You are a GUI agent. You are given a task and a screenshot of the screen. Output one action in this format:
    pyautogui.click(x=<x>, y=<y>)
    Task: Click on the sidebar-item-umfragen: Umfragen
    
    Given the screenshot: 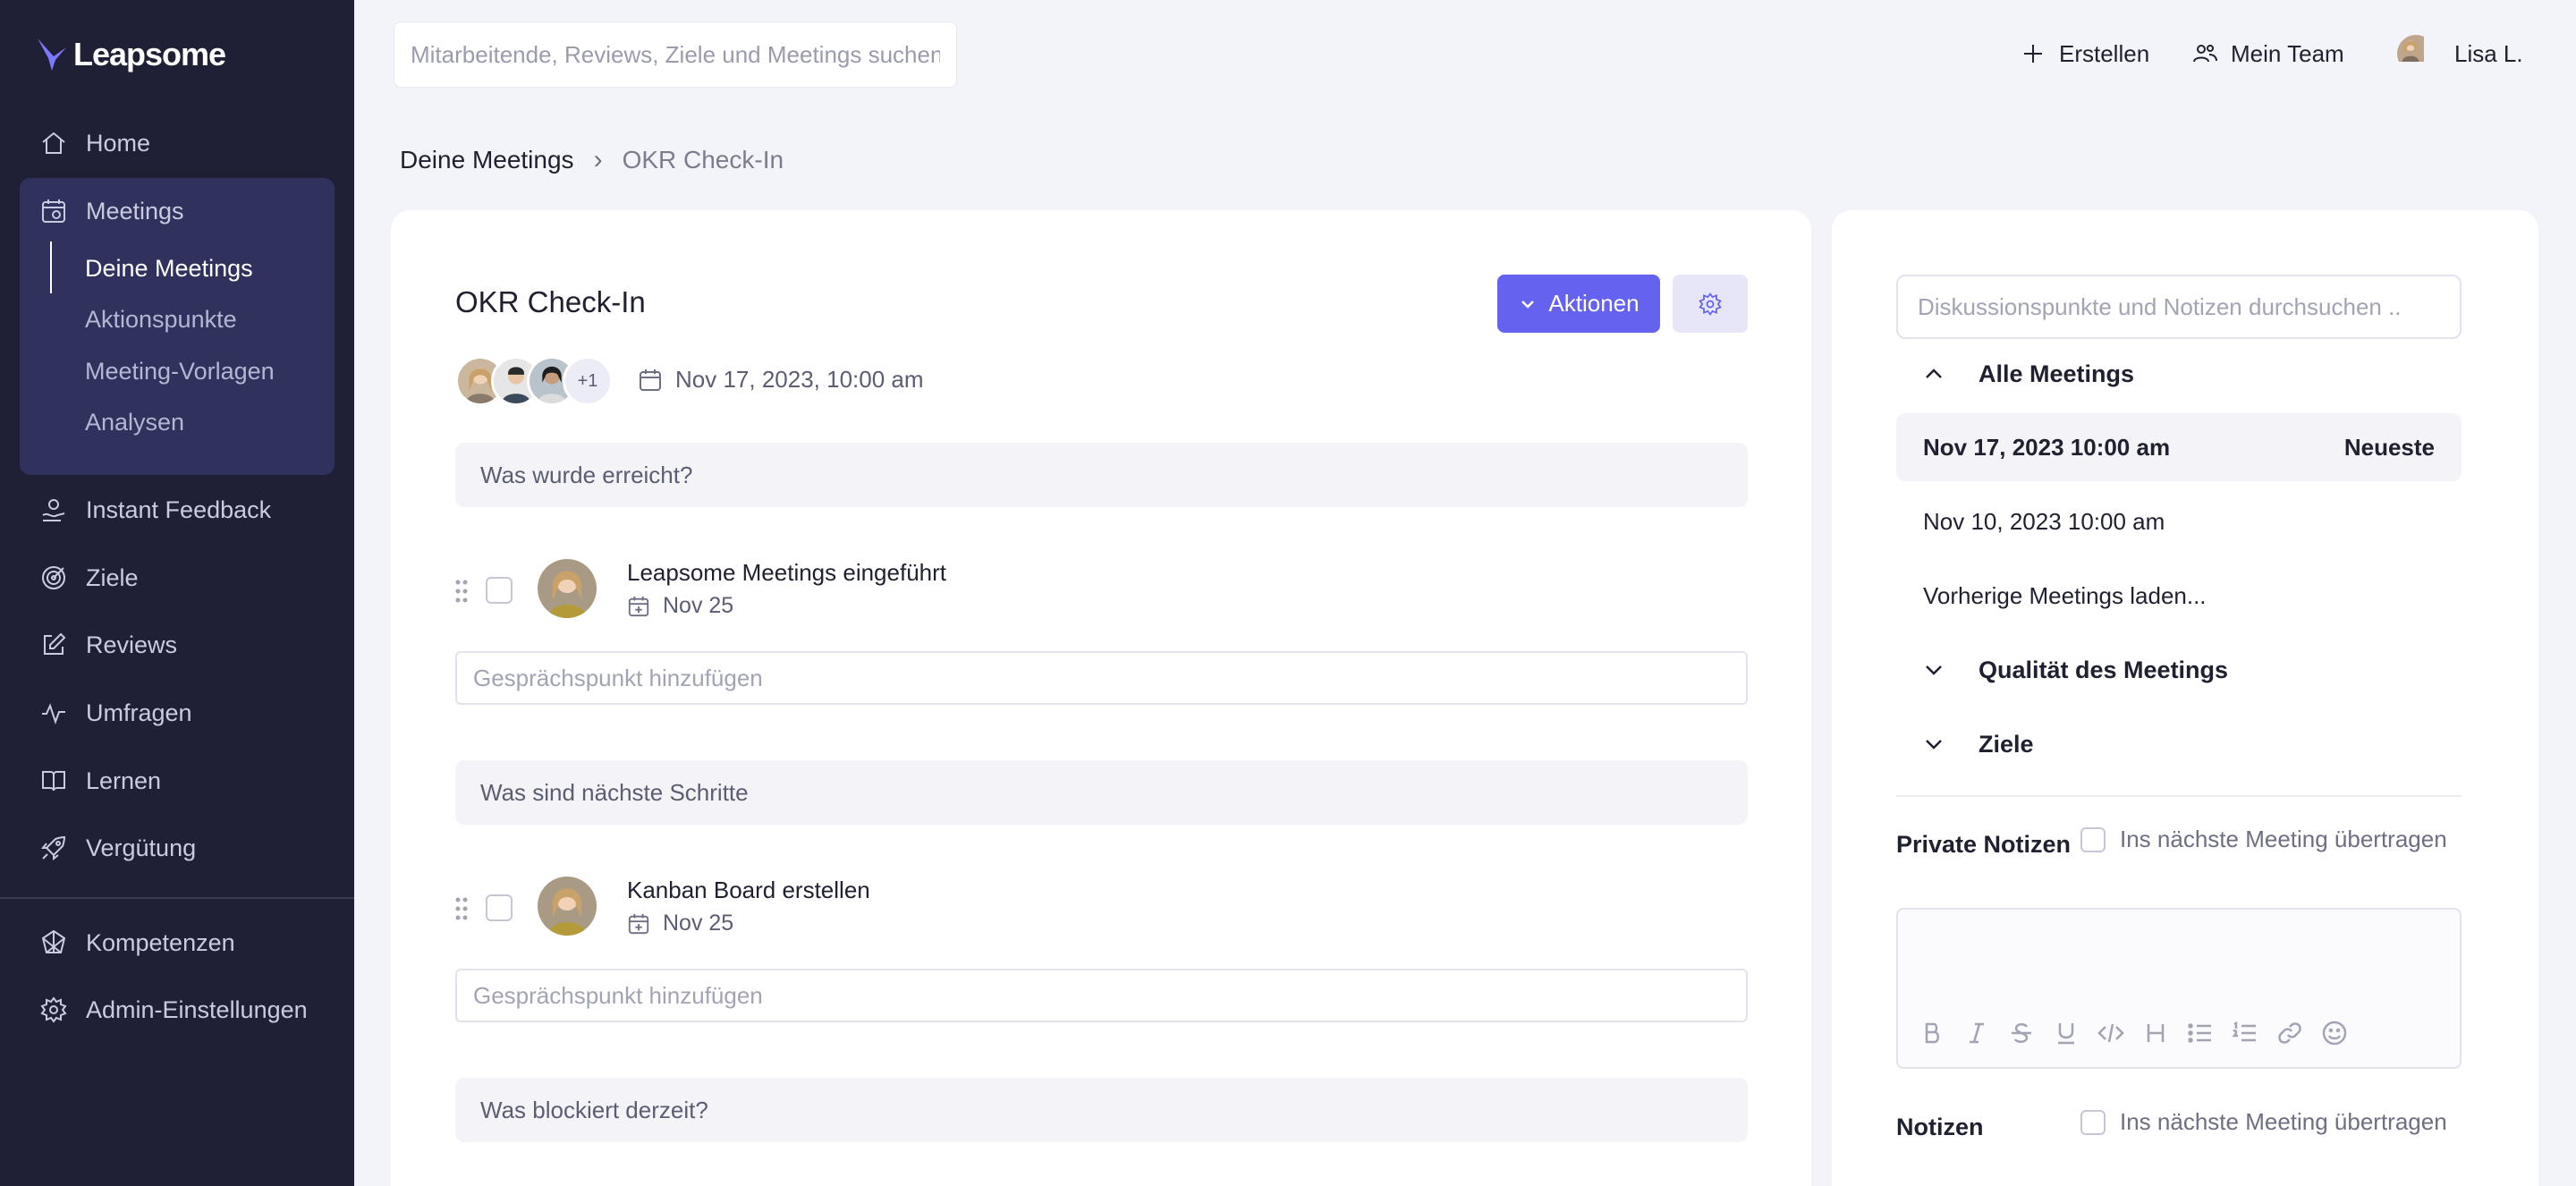 What is the action you would take?
    pyautogui.click(x=177, y=713)
    